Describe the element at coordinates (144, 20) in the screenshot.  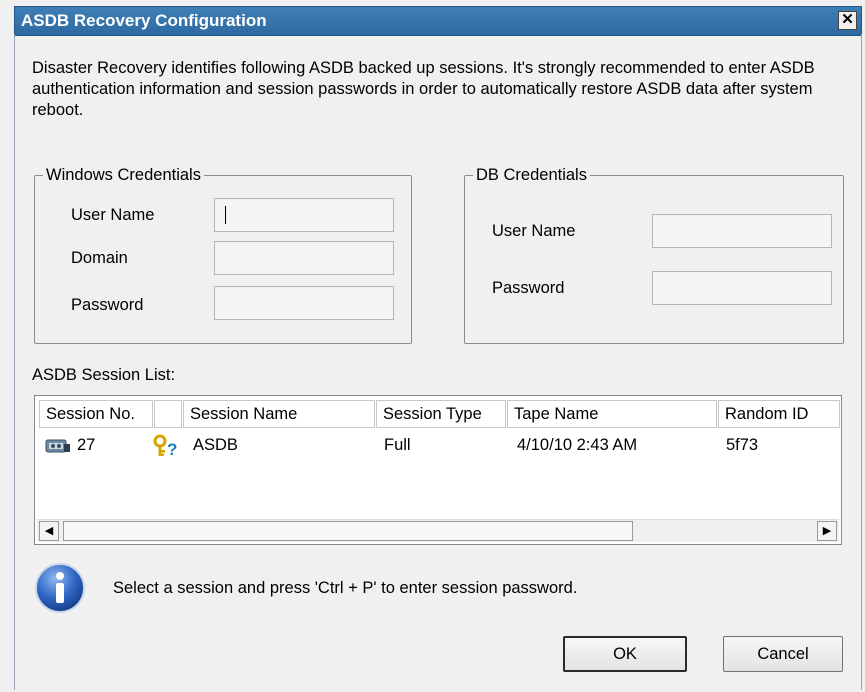
I see `window-title: ASDB Recovery Configuration` at that location.